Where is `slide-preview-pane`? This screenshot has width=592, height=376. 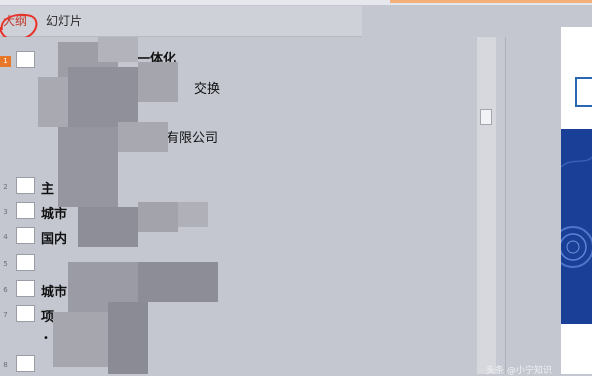 slide-preview-pane is located at coordinates (549, 189).